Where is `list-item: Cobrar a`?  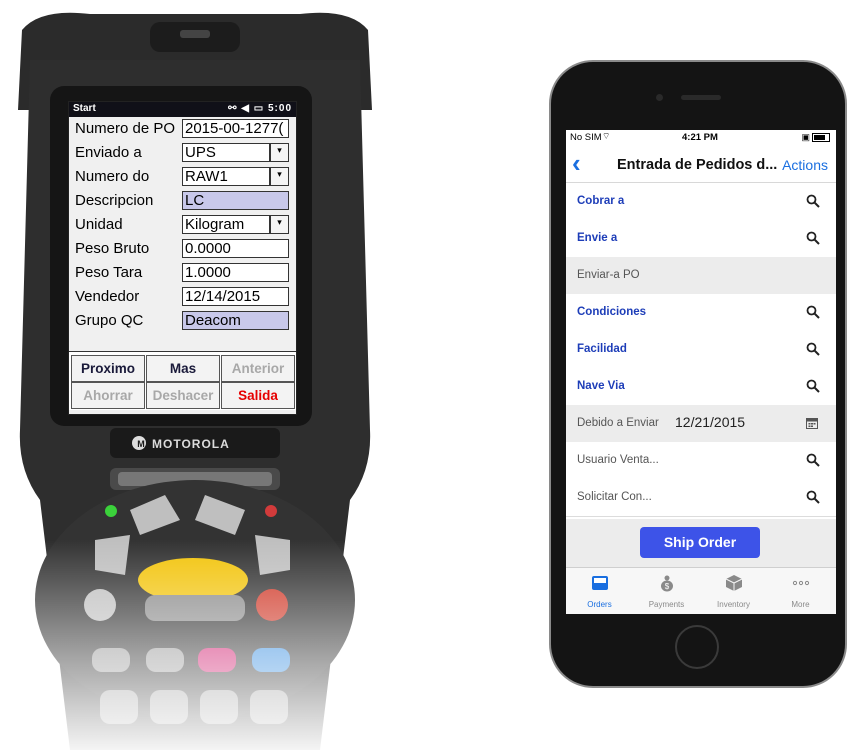
list-item: Cobrar a is located at coordinates (701, 202).